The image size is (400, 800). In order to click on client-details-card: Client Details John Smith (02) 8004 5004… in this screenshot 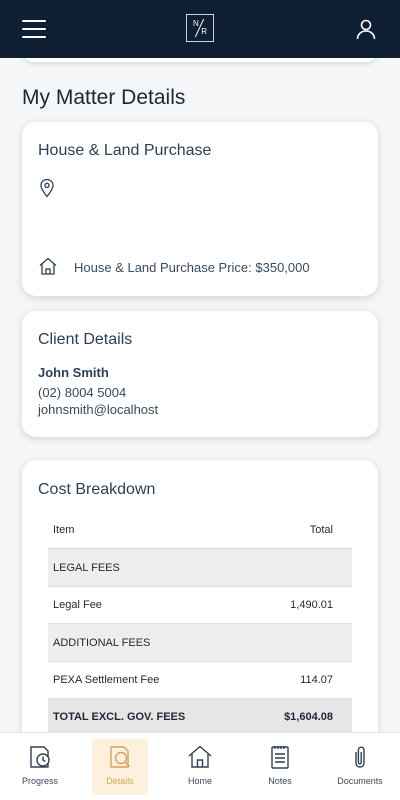, I will do `click(200, 374)`.